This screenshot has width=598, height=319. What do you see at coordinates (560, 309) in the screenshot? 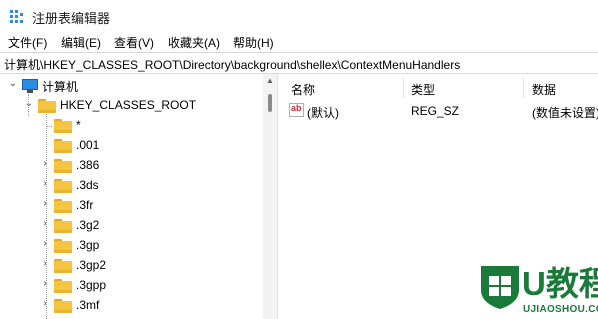
I see `watermark-subtitle: UJIAOSHOU.COM` at bounding box center [560, 309].